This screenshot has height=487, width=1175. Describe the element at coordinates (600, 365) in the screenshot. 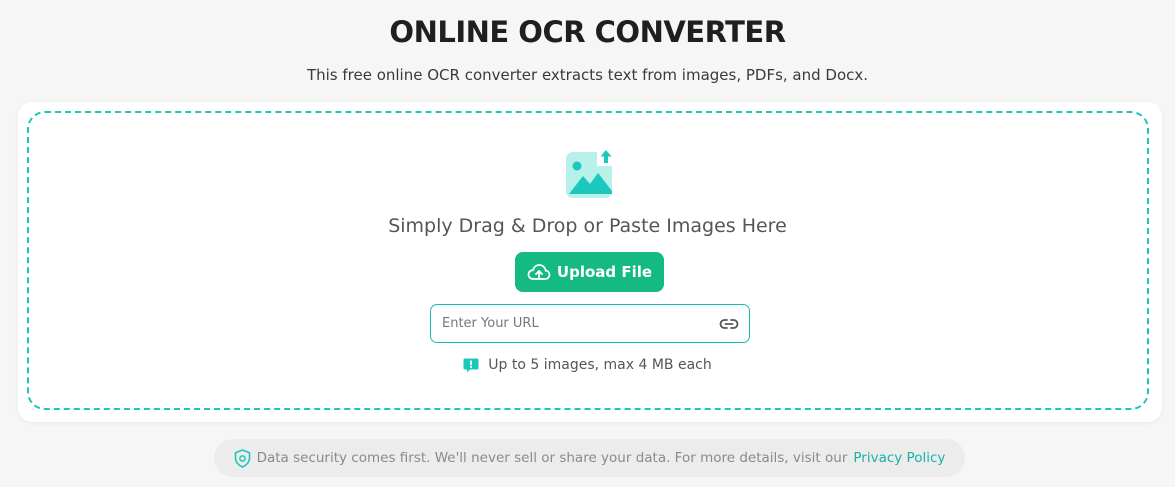

I see `upload-limit-text: Up to 5 images, max 4 MB each` at that location.